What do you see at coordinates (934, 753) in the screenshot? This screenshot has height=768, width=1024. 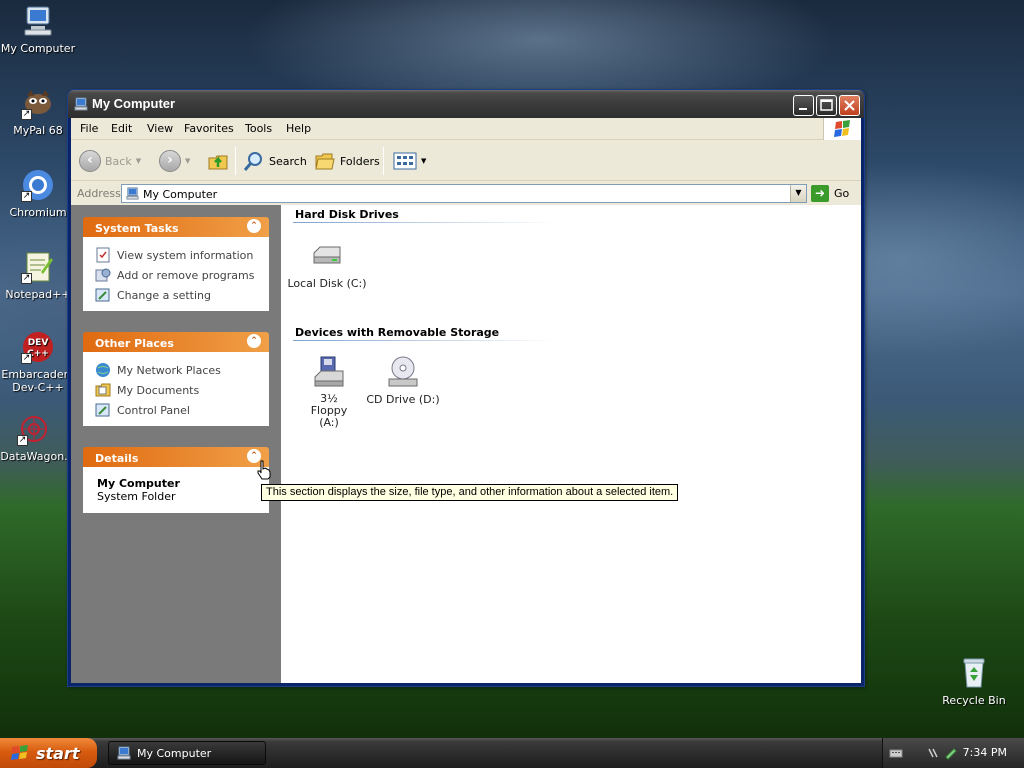 I see `network-icon` at bounding box center [934, 753].